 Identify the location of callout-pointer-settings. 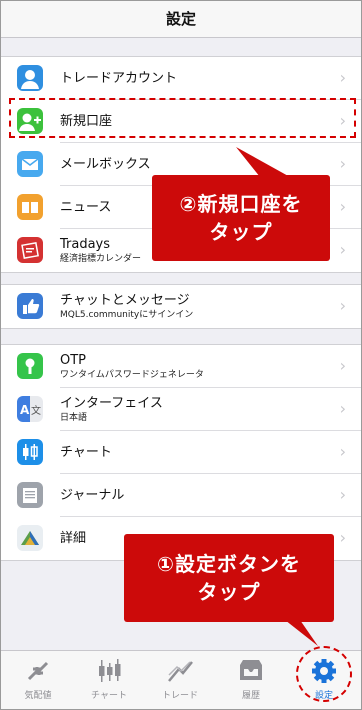
(301, 633).